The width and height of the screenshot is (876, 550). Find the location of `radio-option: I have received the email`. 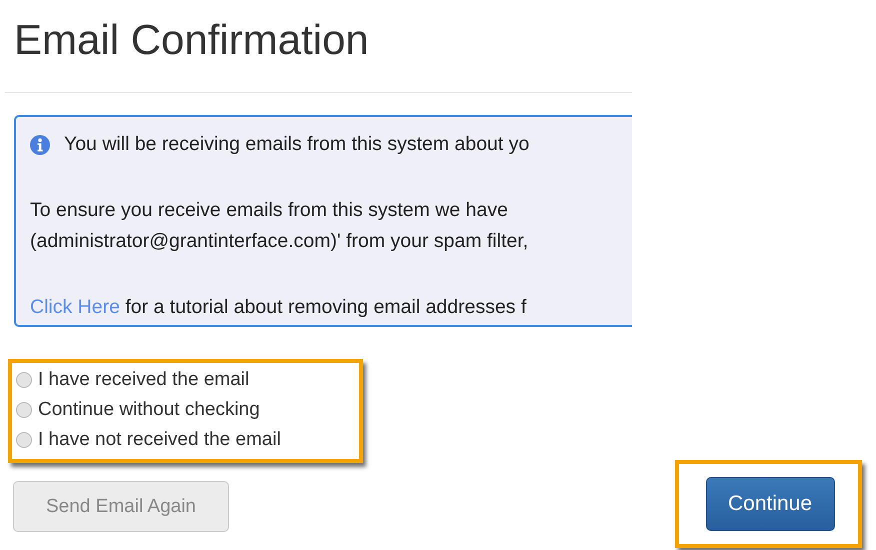

radio-option: I have received the email is located at coordinates (187, 380).